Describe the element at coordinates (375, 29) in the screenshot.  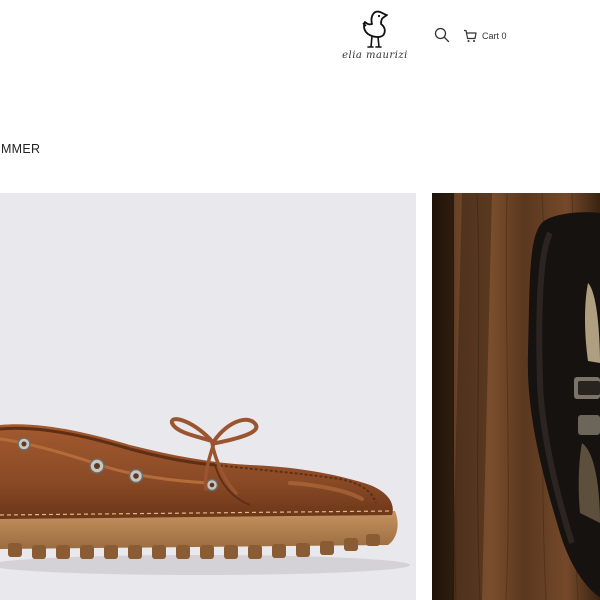
I see `bird-logo-icon` at that location.